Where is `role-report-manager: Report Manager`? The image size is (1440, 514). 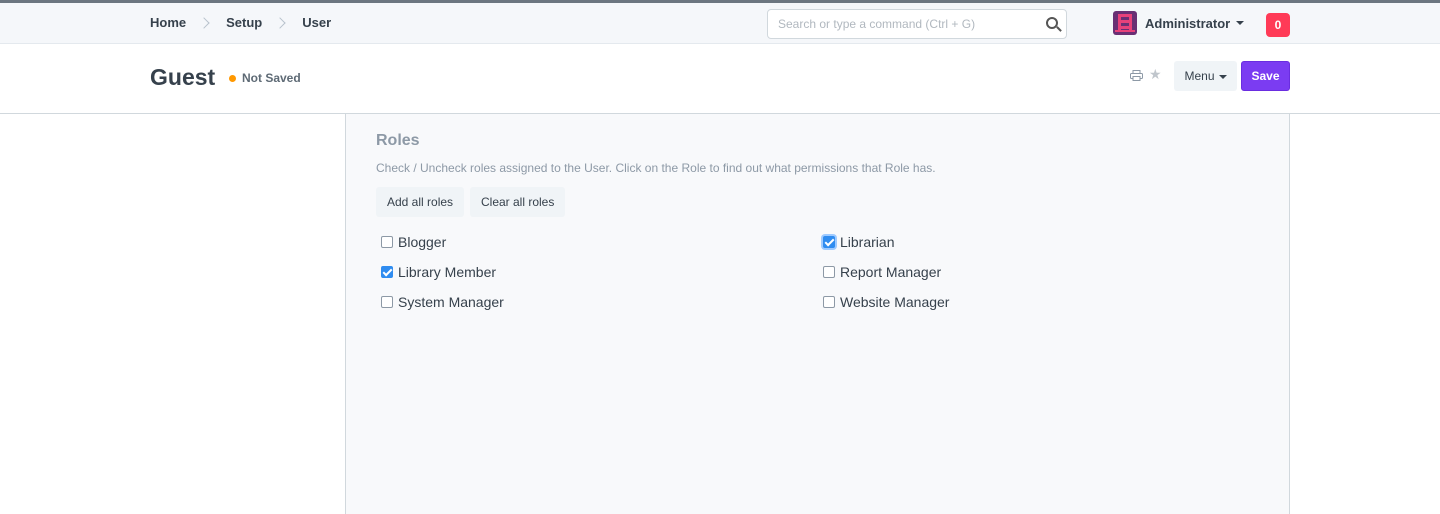
role-report-manager: Report Manager is located at coordinates (882, 272).